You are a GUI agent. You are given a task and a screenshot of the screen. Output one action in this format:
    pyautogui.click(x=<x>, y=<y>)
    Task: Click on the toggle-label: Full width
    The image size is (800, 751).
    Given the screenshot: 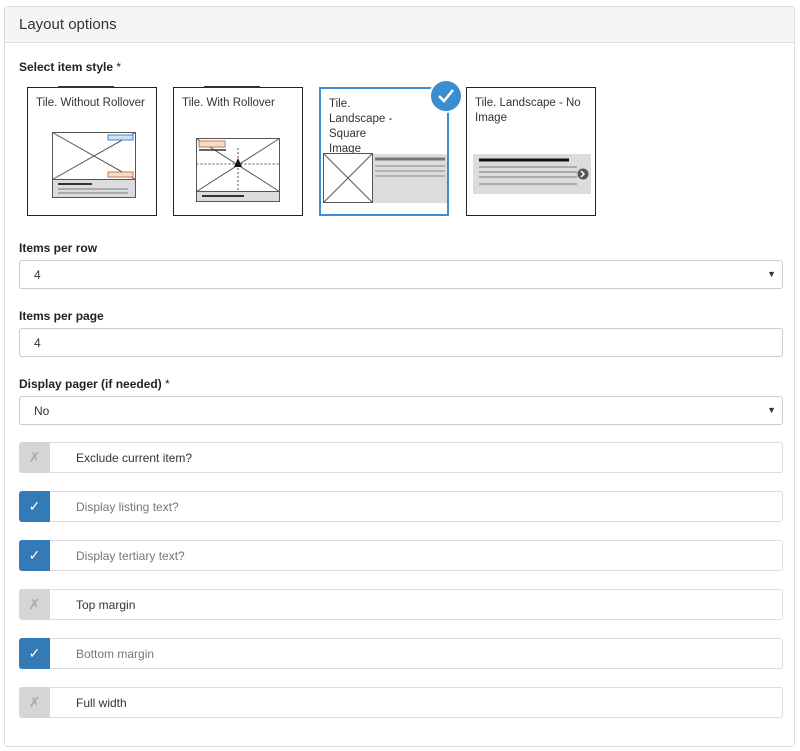 What is the action you would take?
    pyautogui.click(x=101, y=703)
    